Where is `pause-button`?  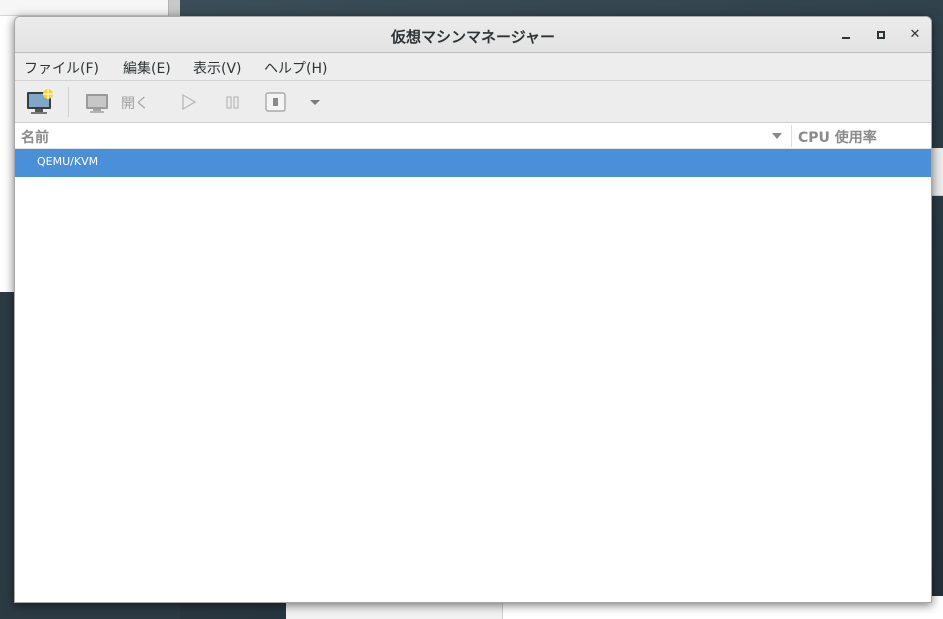
pause-button is located at coordinates (233, 102).